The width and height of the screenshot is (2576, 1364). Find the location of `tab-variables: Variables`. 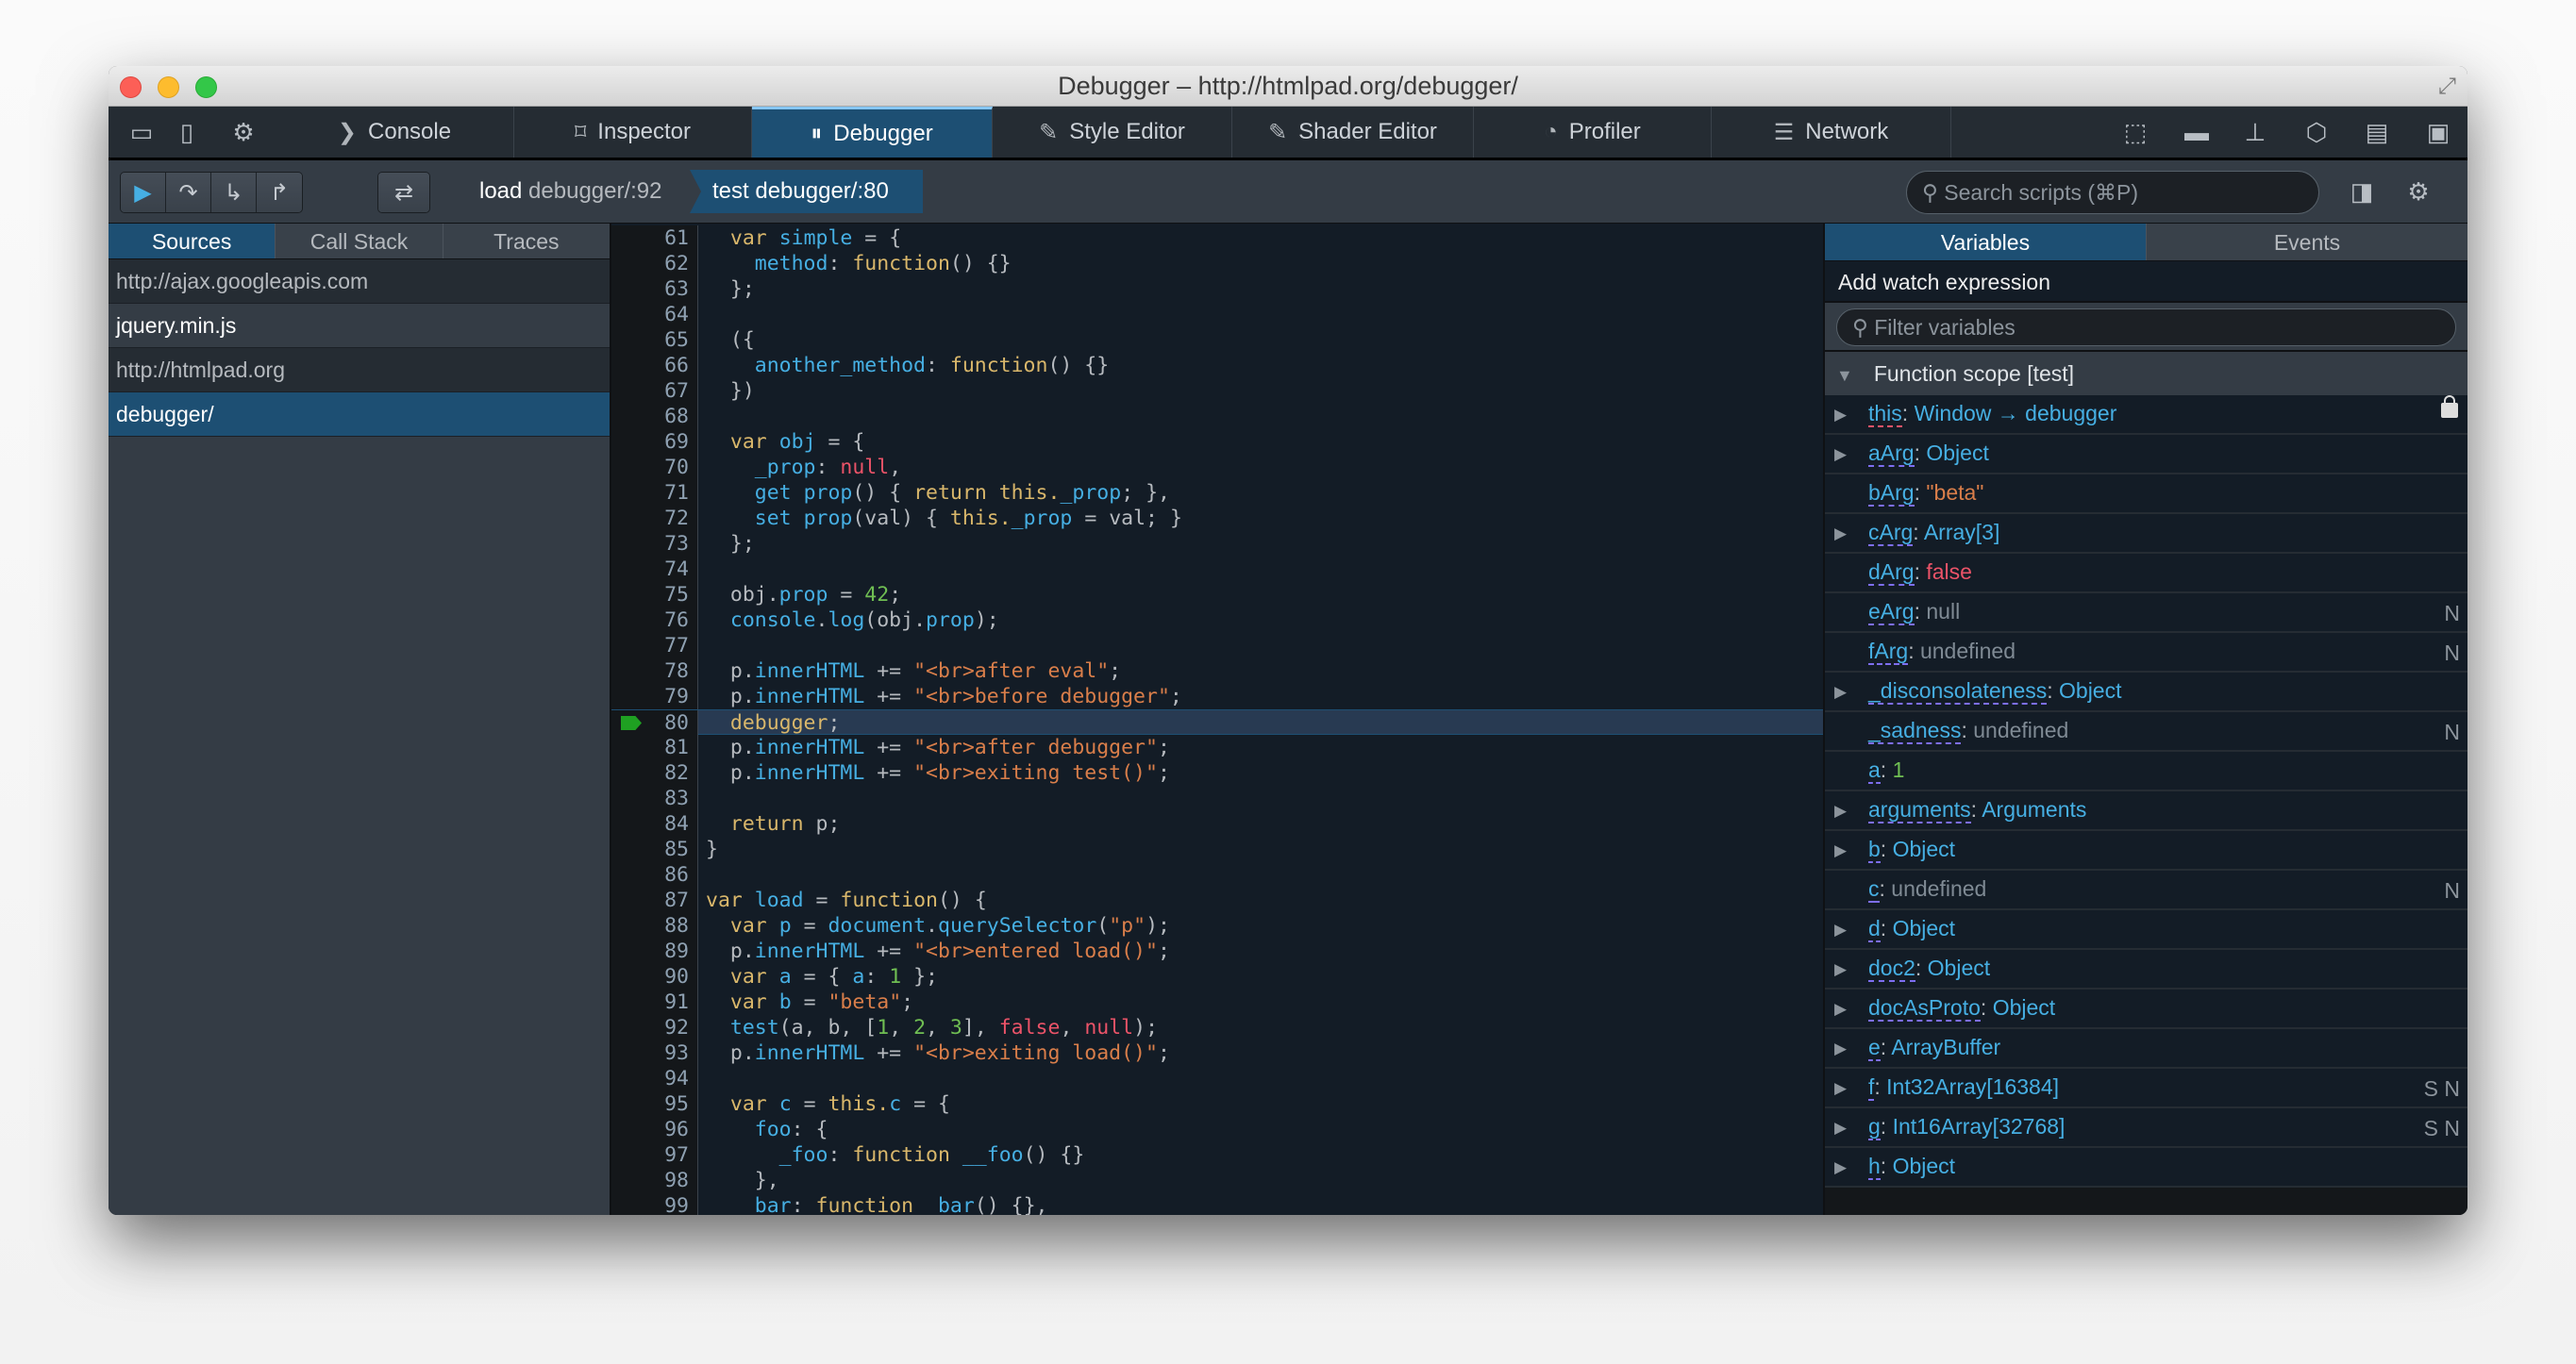

tab-variables: Variables is located at coordinates (1986, 242).